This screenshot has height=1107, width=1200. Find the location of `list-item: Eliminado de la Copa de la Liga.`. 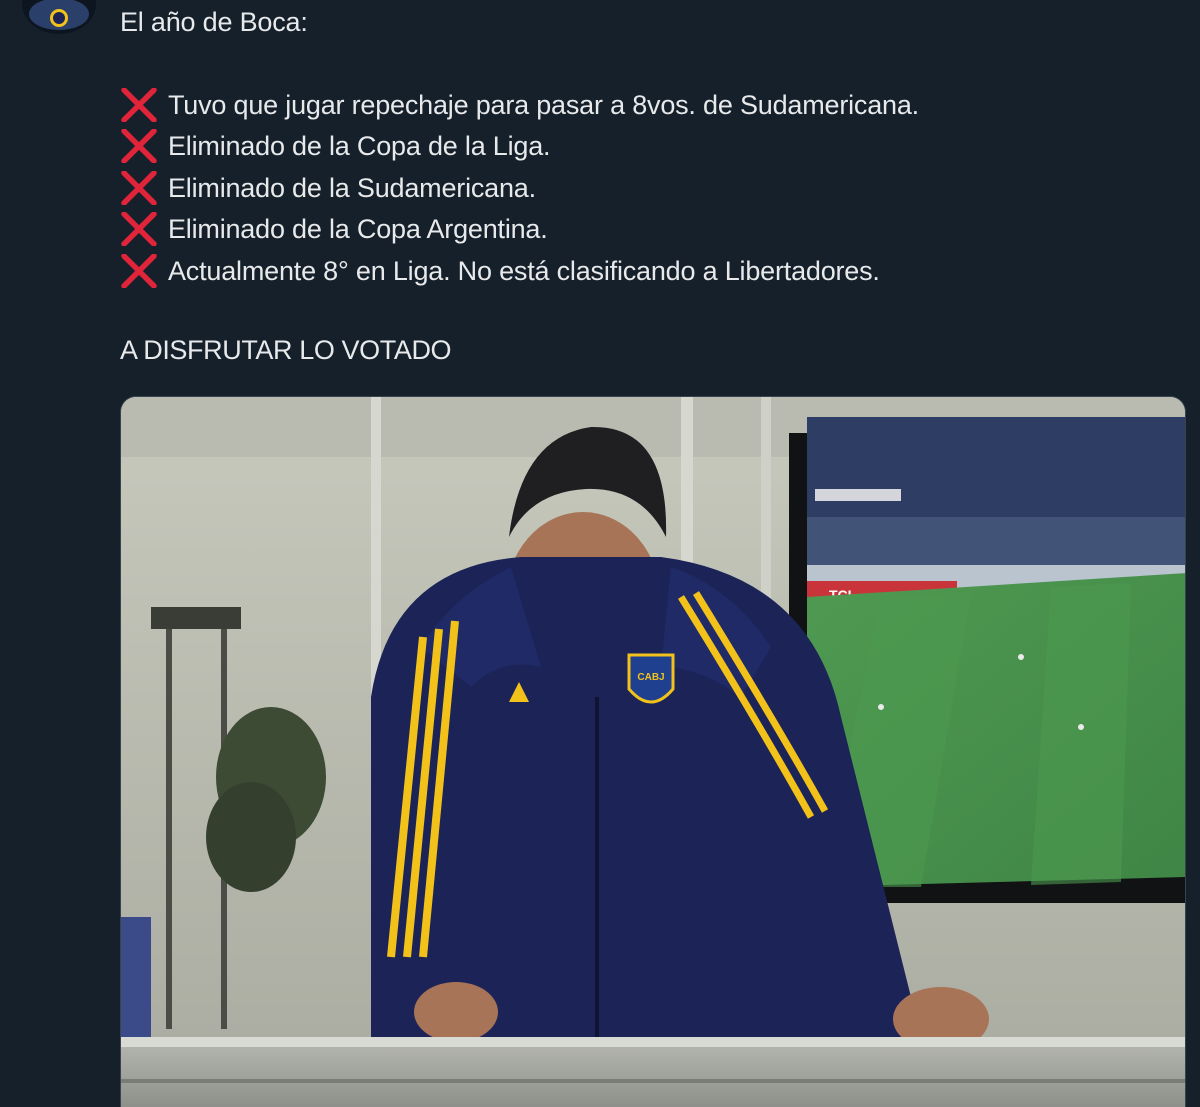

list-item: Eliminado de la Copa de la Liga. is located at coordinates (519, 147).